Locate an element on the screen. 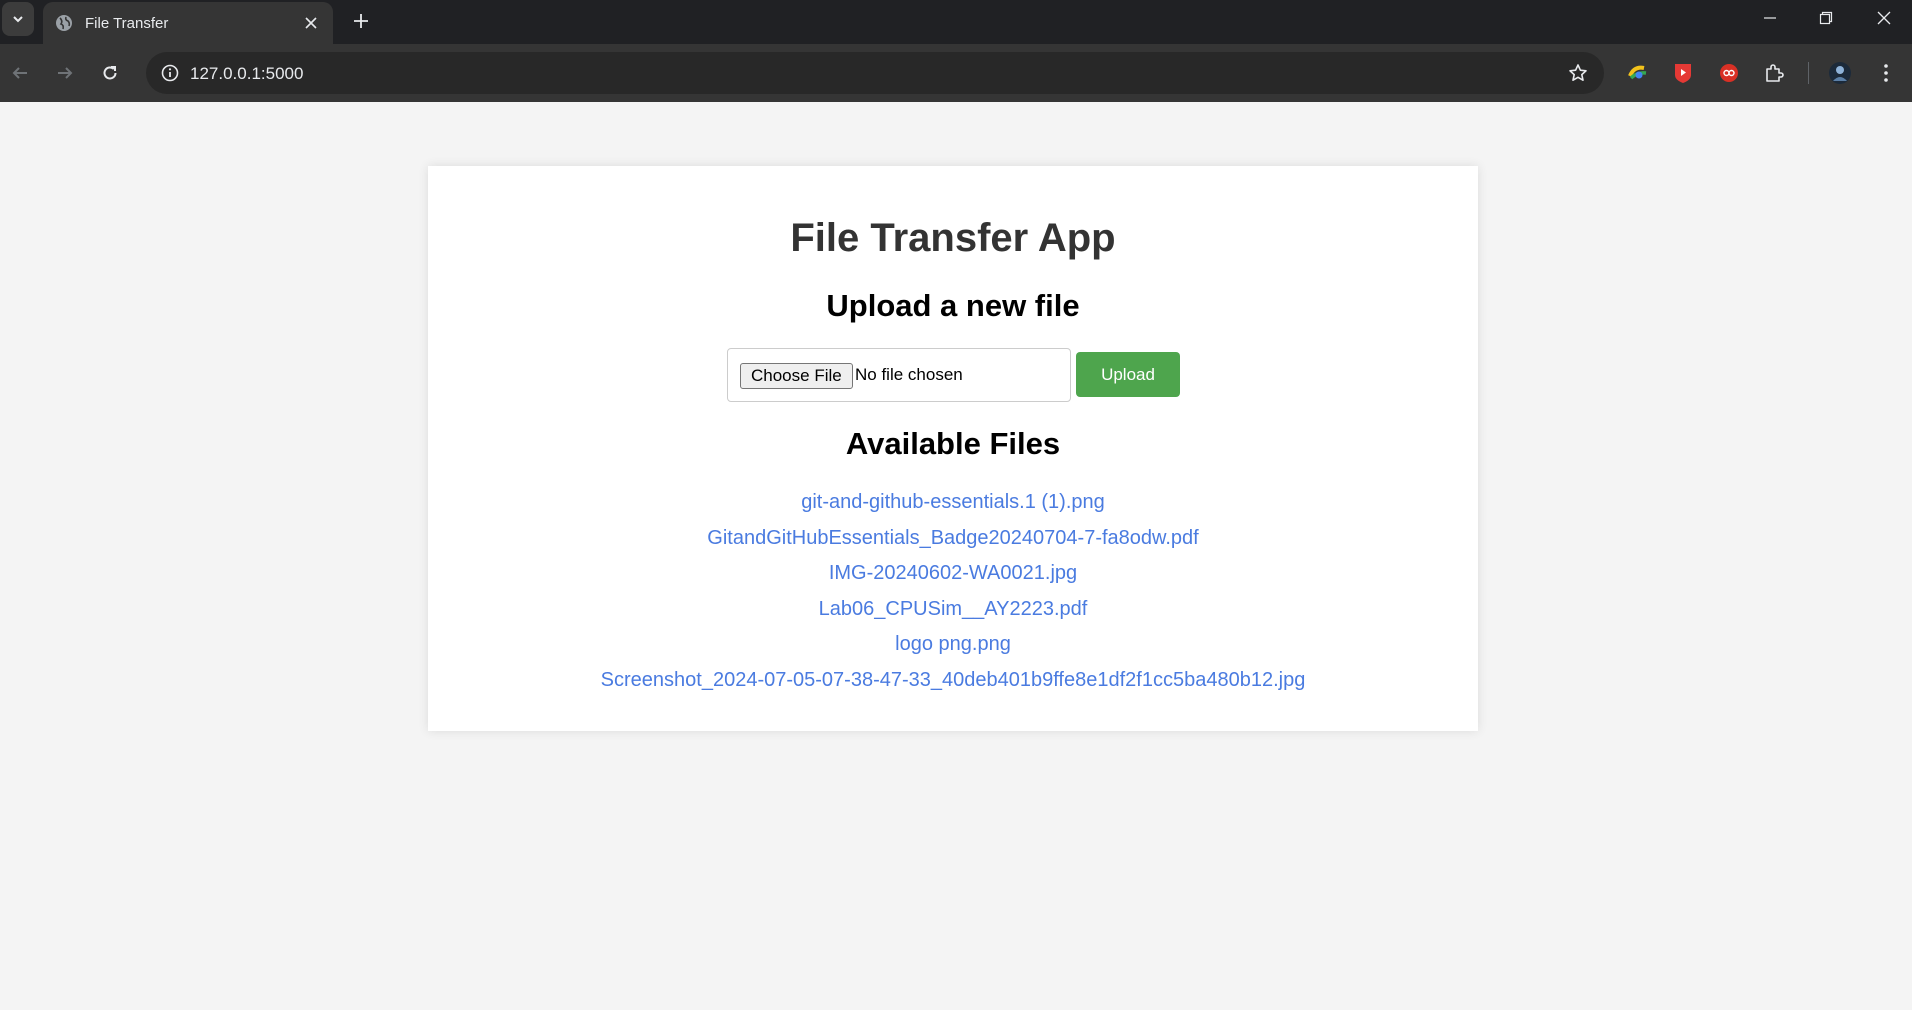 The width and height of the screenshot is (1912, 1010). profile-button is located at coordinates (1840, 73).